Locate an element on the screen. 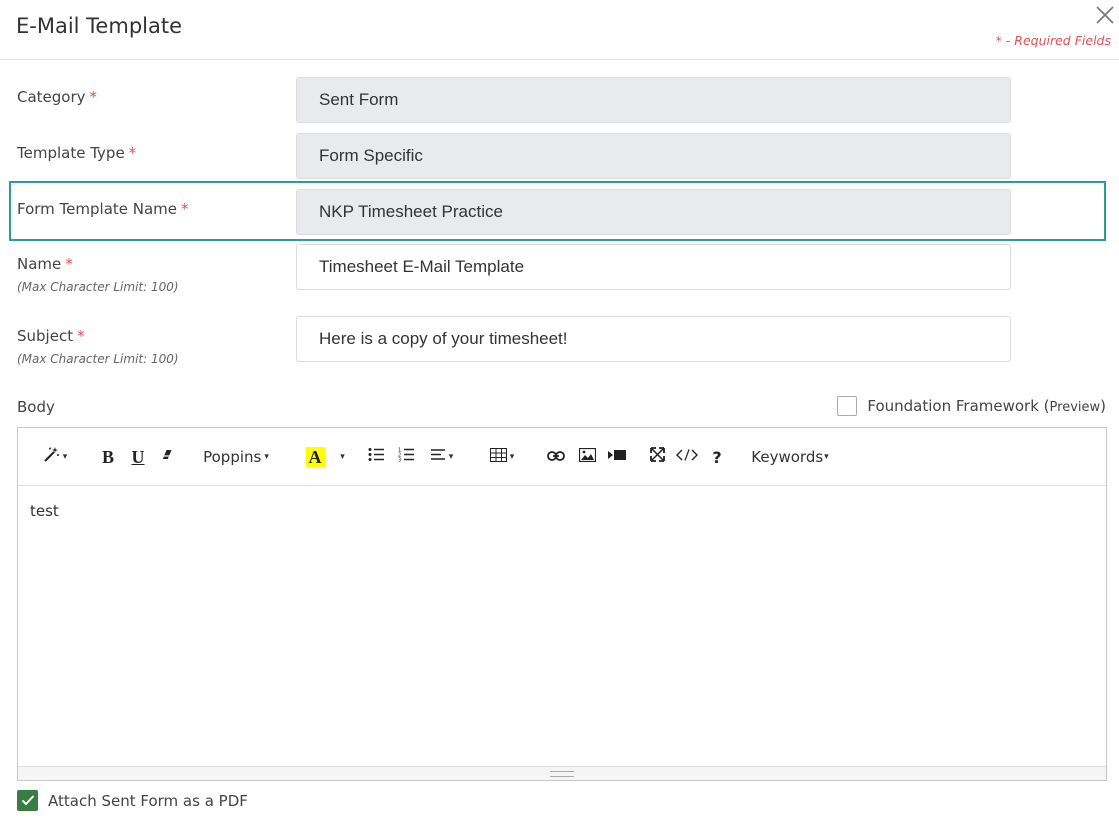 This screenshot has height=827, width=1119. name-label: Name * is located at coordinates (45, 264).